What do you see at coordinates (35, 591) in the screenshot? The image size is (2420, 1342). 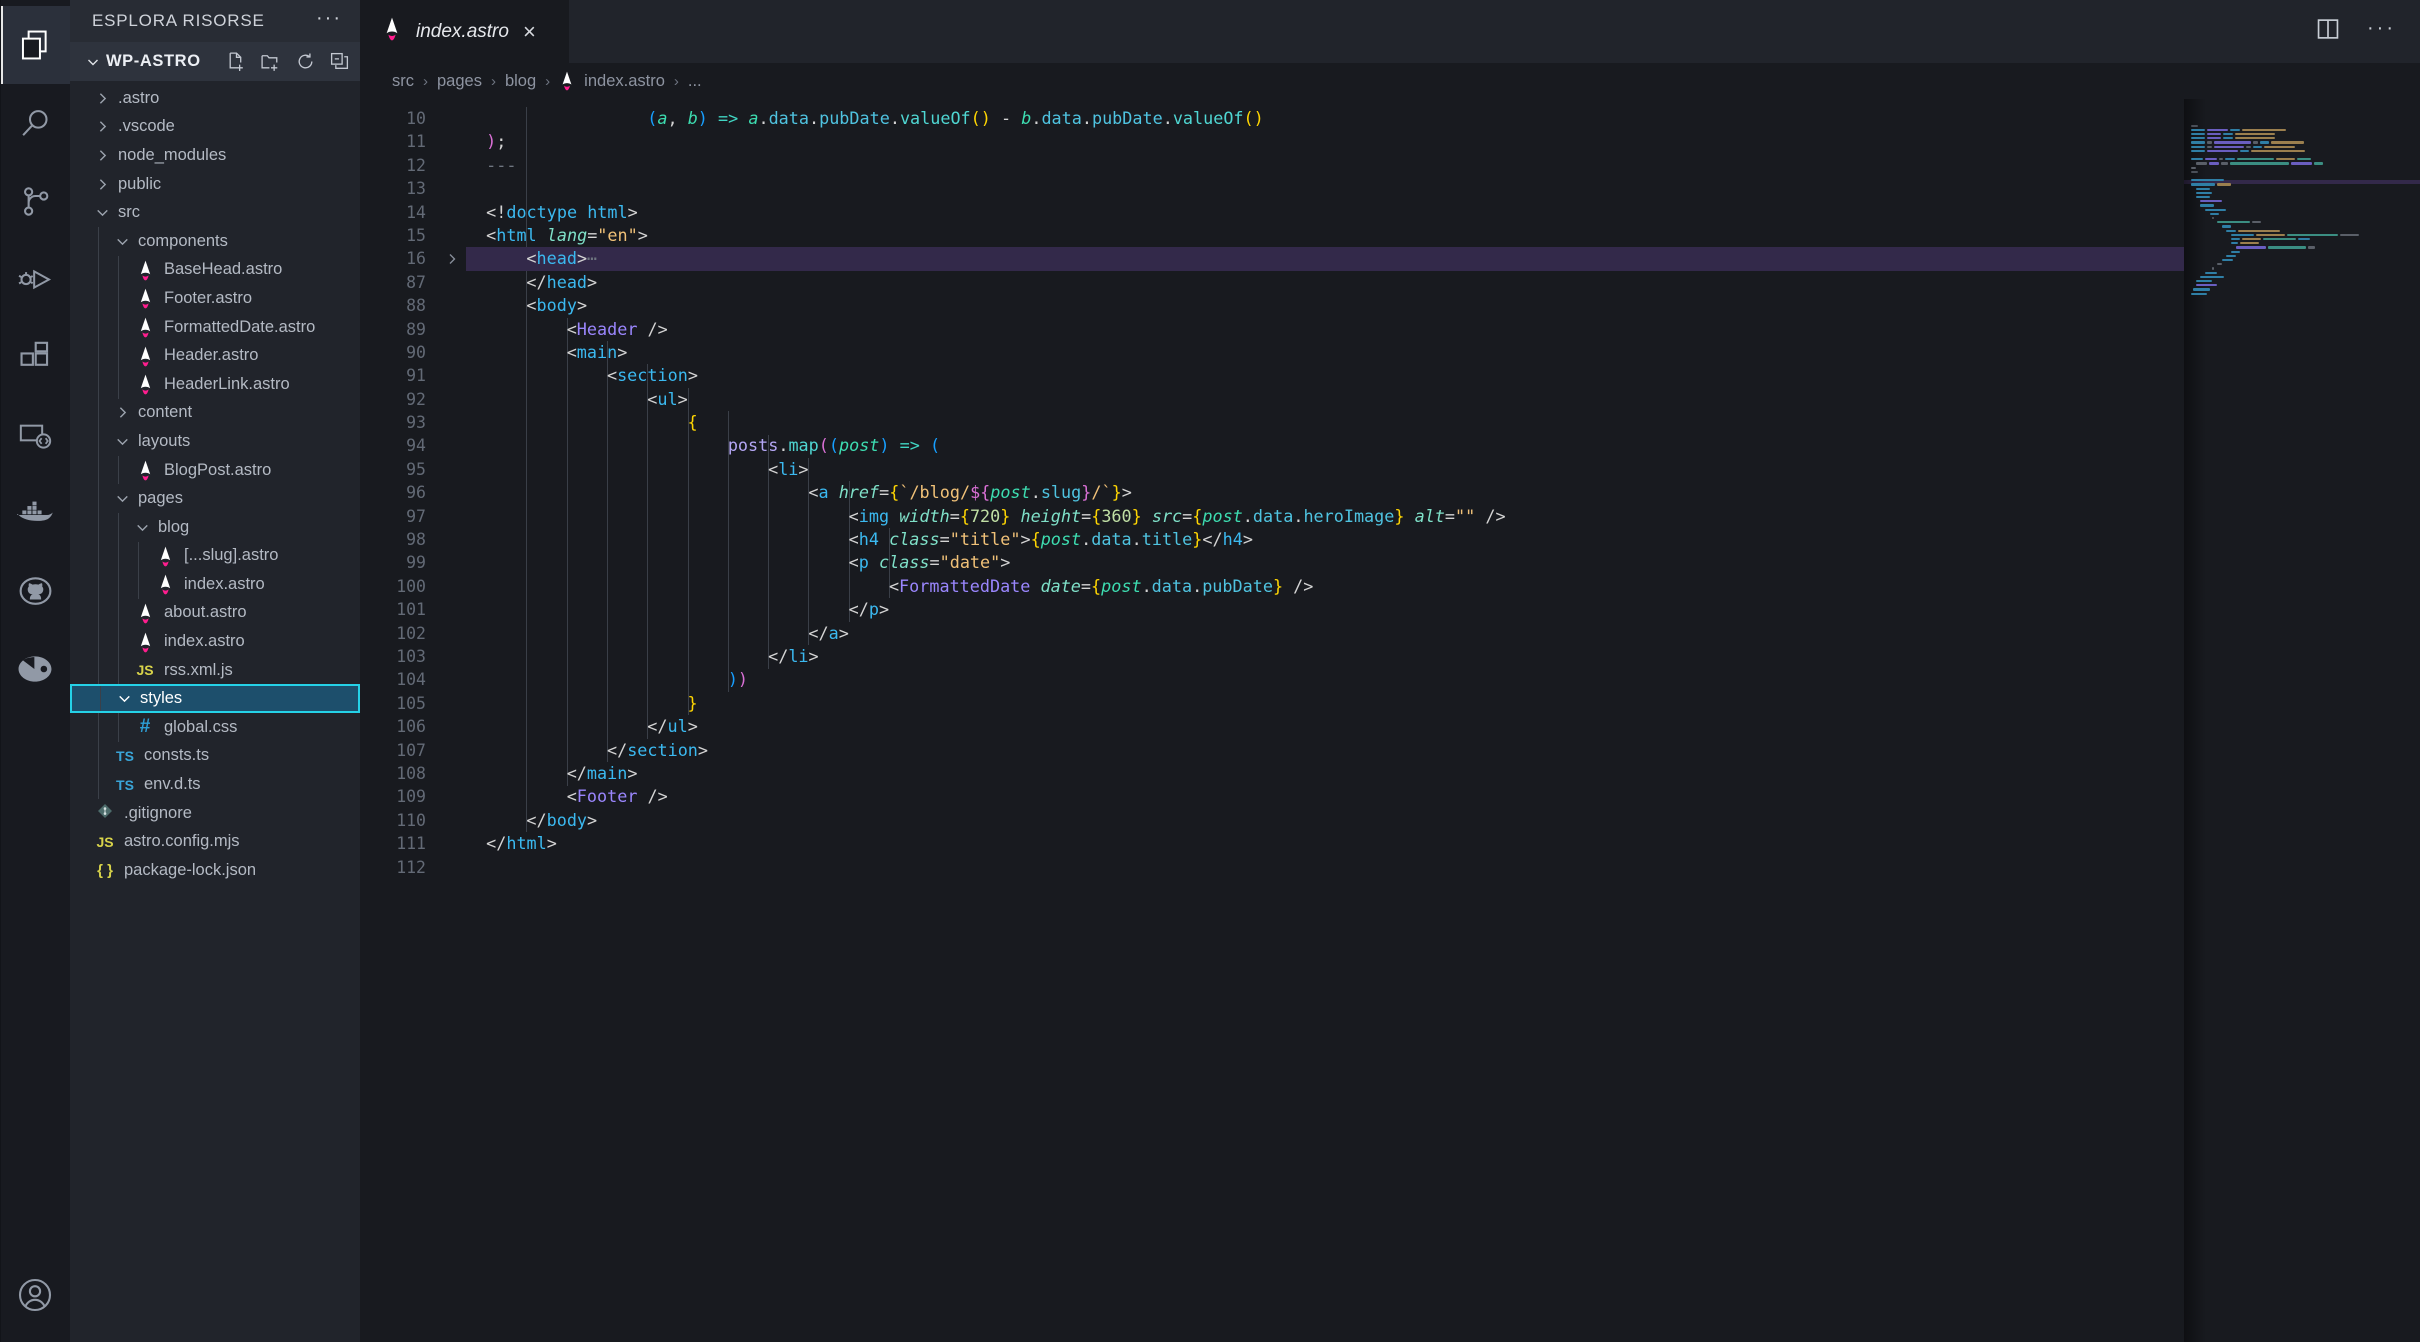 I see `activity-item-github` at bounding box center [35, 591].